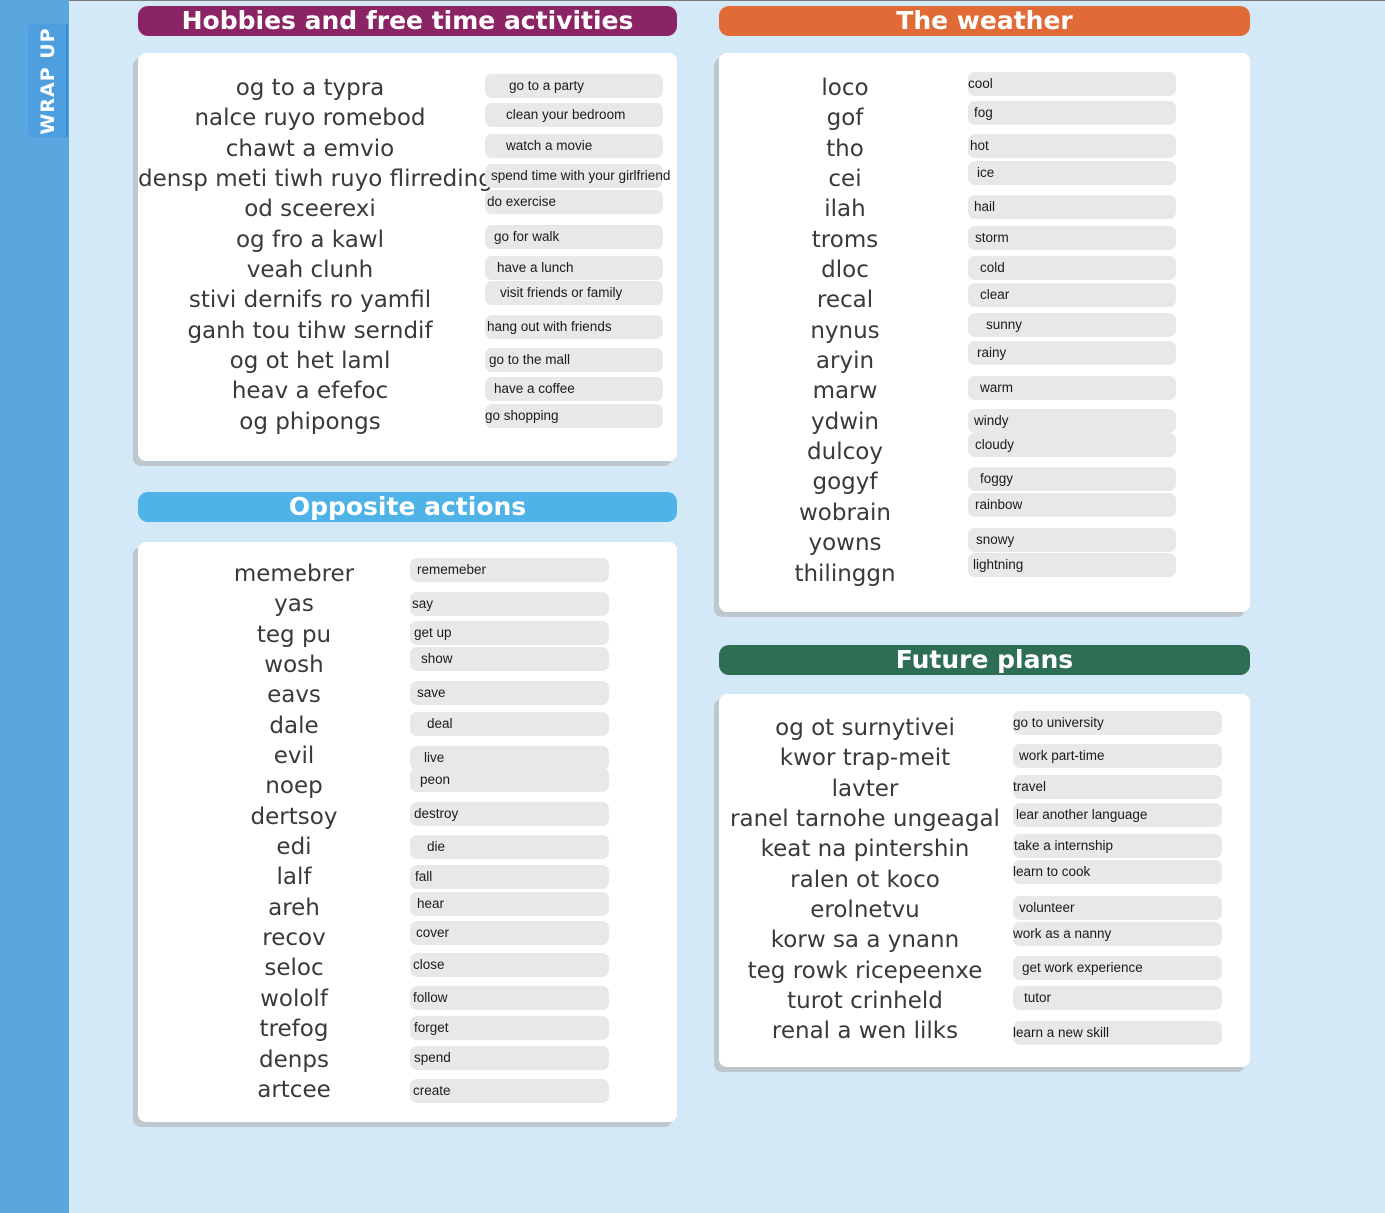  What do you see at coordinates (1117, 846) in the screenshot?
I see `answer-field: take a internship` at bounding box center [1117, 846].